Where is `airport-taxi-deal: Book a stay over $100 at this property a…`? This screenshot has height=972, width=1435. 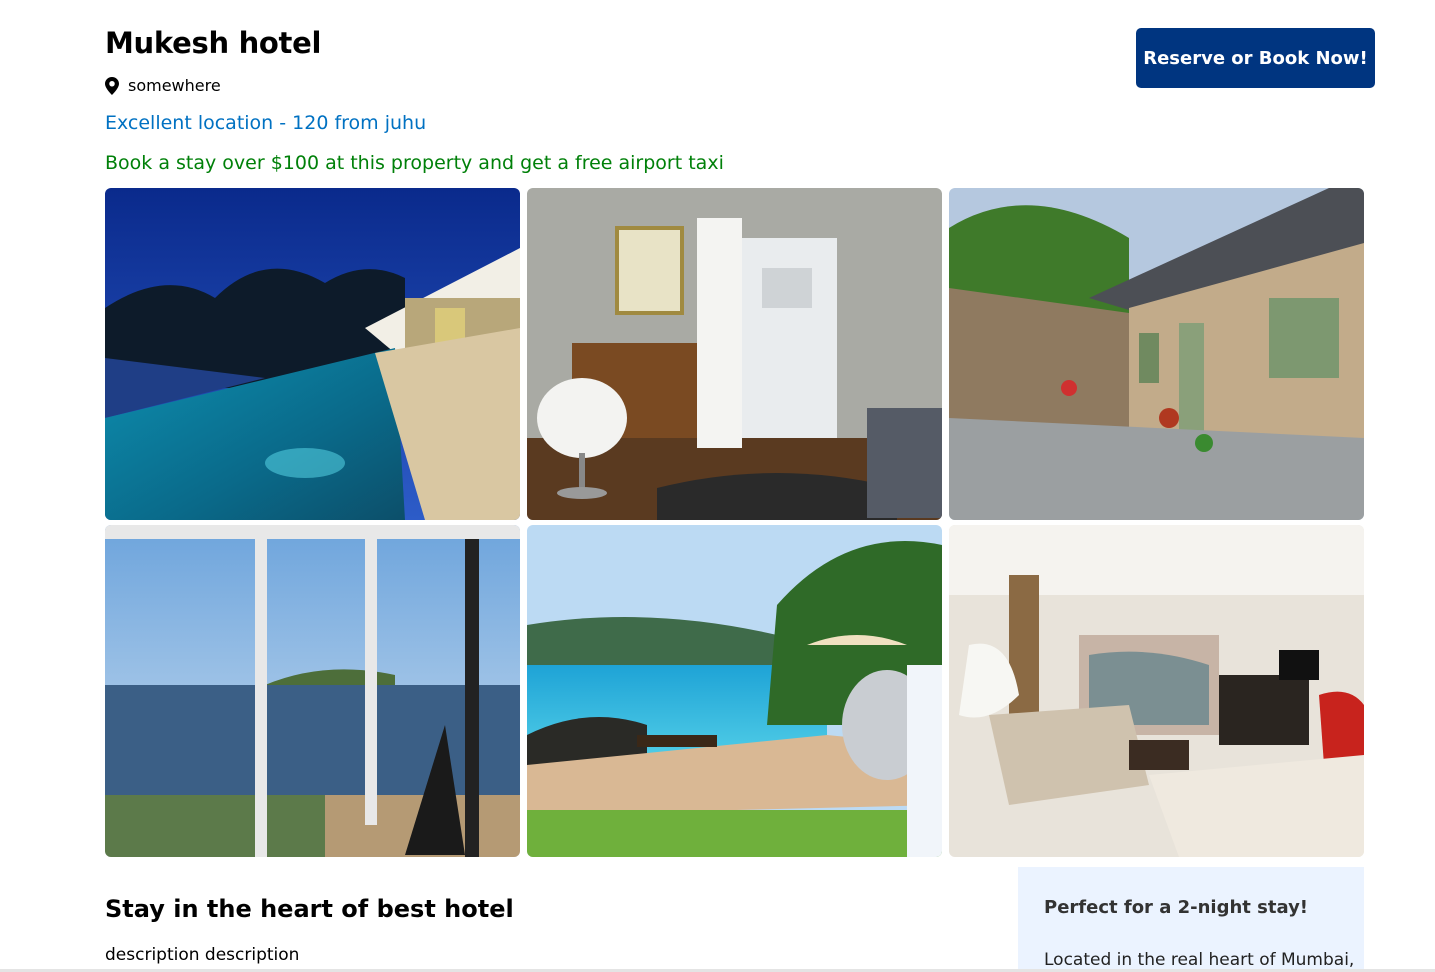
airport-taxi-deal: Book a stay over $100 at this property a… is located at coordinates (414, 163).